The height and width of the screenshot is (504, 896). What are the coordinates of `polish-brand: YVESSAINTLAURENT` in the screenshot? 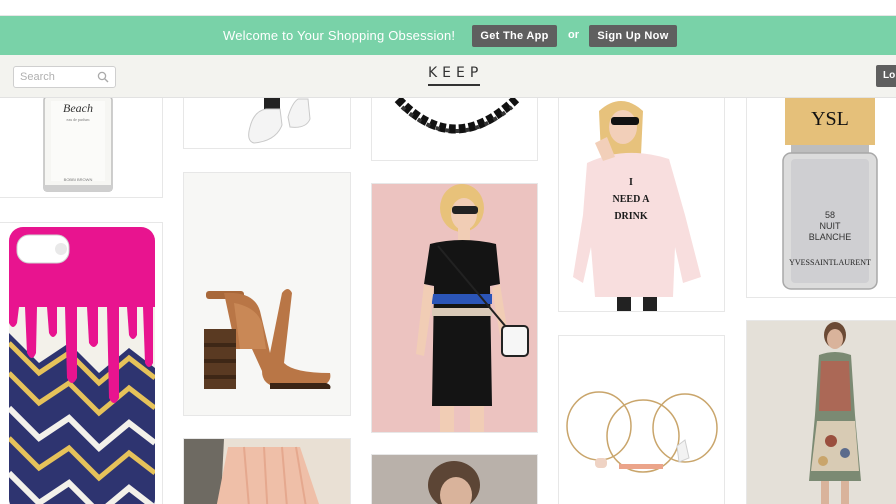 It's located at (830, 262).